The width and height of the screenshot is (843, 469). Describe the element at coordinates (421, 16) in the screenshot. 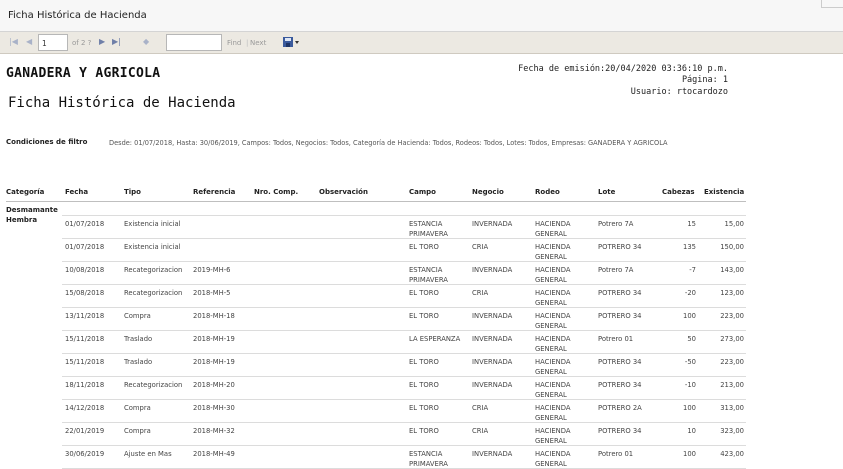

I see `window-titlebar: Ficha Histórica de Hacienda` at that location.